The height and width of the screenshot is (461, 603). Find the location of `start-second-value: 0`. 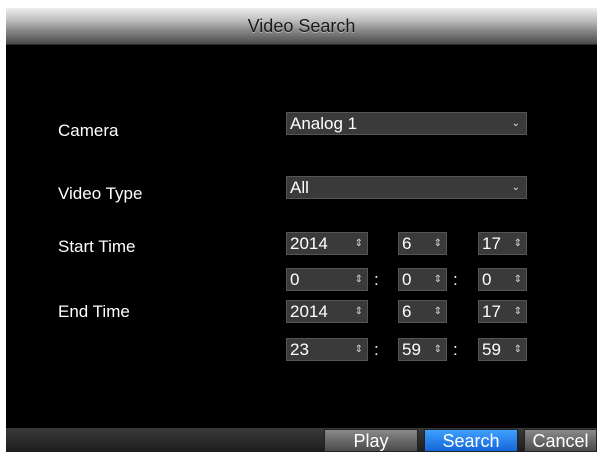

start-second-value: 0 is located at coordinates (487, 279).